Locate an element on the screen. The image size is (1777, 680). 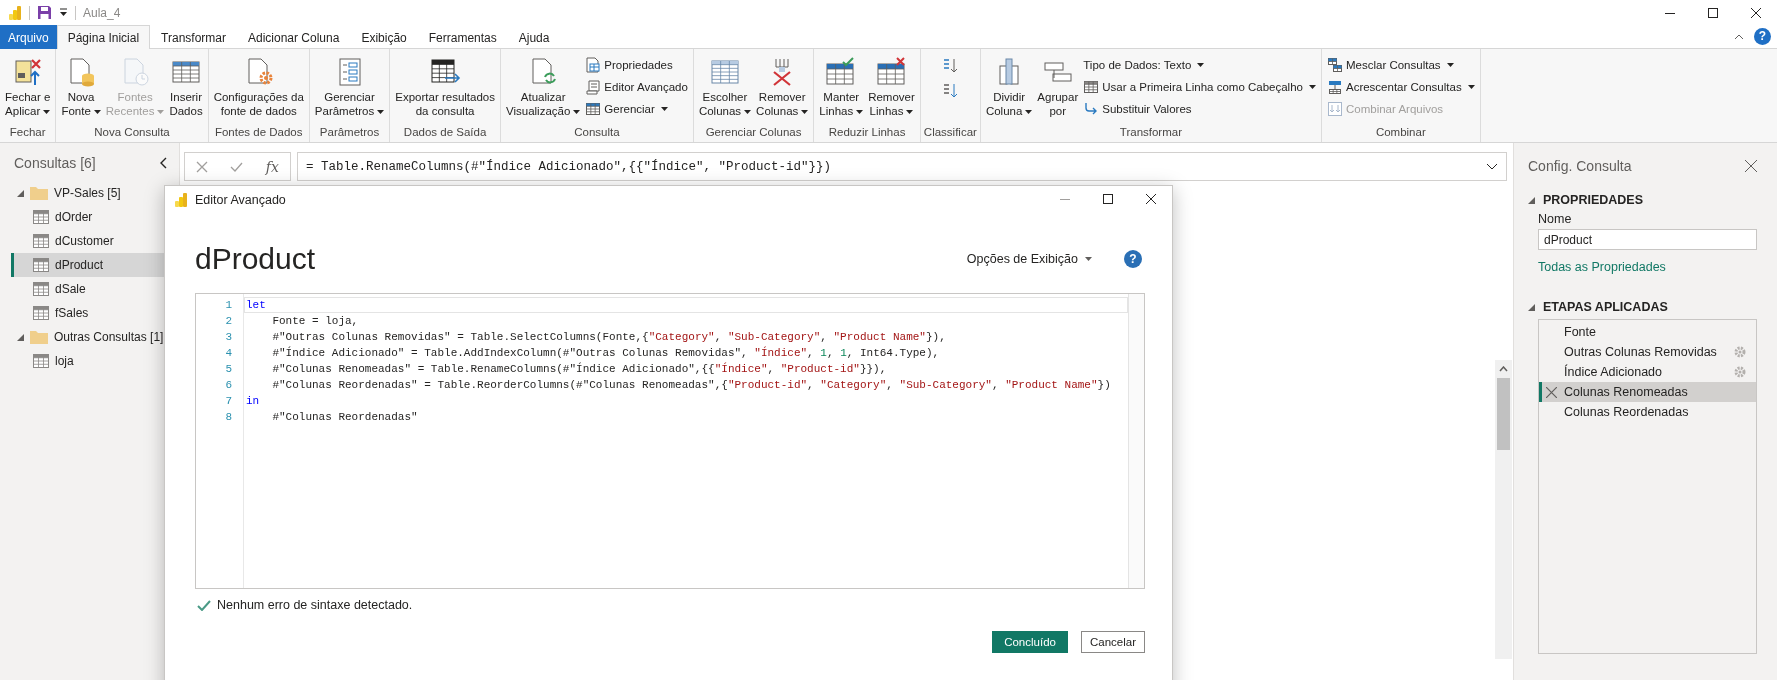
name-field: dProduct is located at coordinates (1647, 239).